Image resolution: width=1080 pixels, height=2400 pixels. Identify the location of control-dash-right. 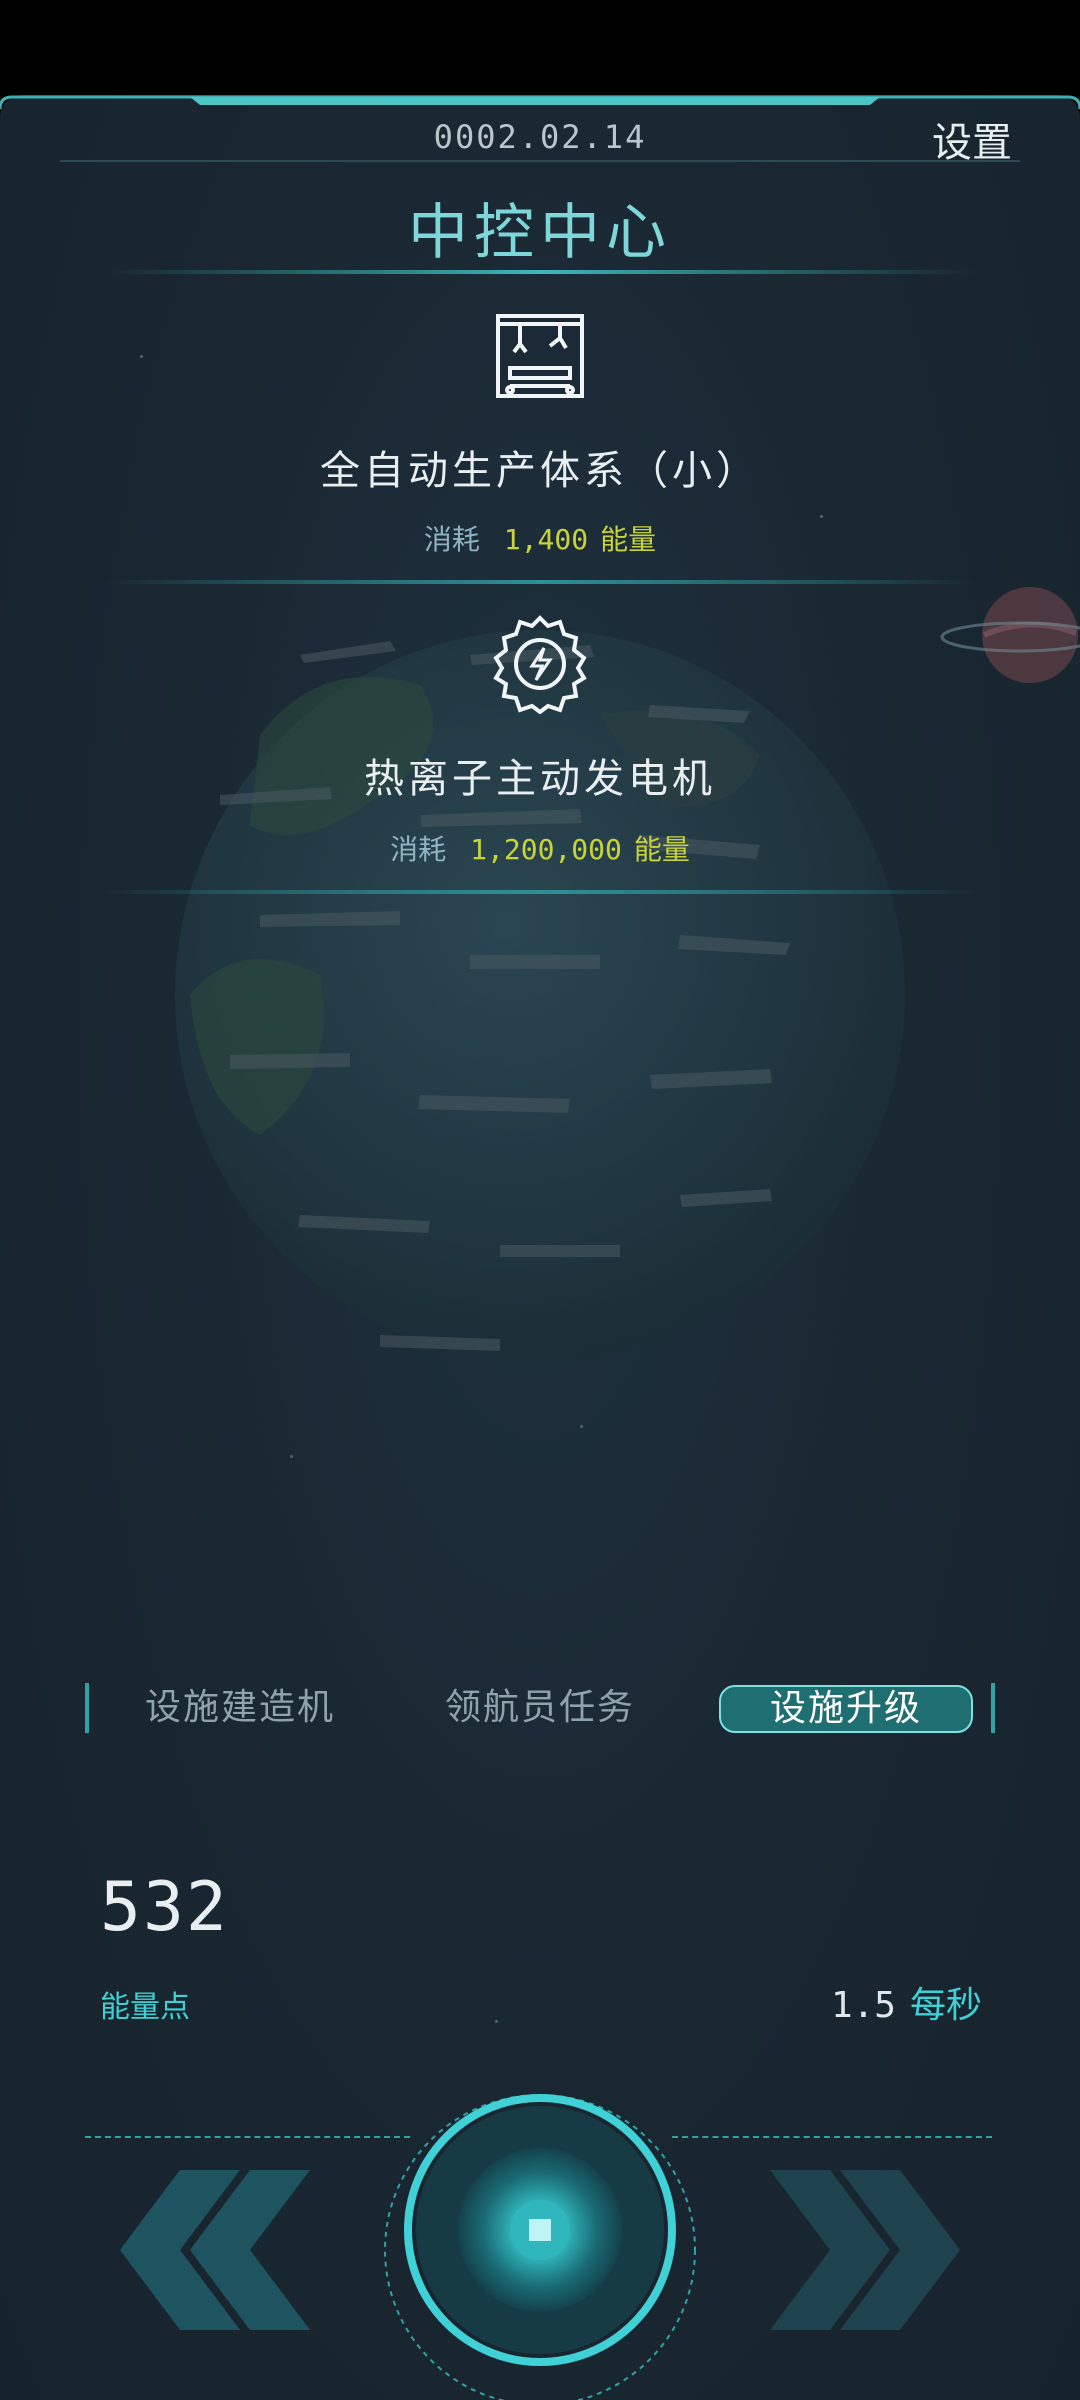
(832, 2137).